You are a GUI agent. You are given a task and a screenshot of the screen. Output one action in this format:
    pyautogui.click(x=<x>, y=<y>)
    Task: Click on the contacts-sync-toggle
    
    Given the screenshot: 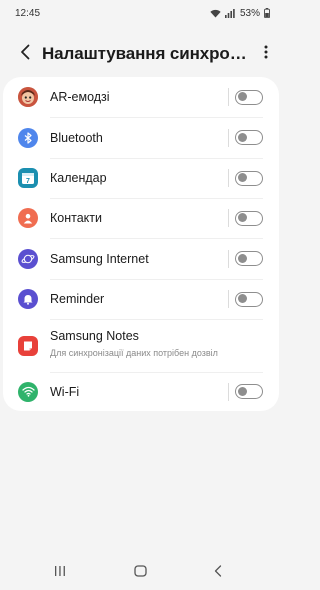 What is the action you would take?
    pyautogui.click(x=249, y=218)
    